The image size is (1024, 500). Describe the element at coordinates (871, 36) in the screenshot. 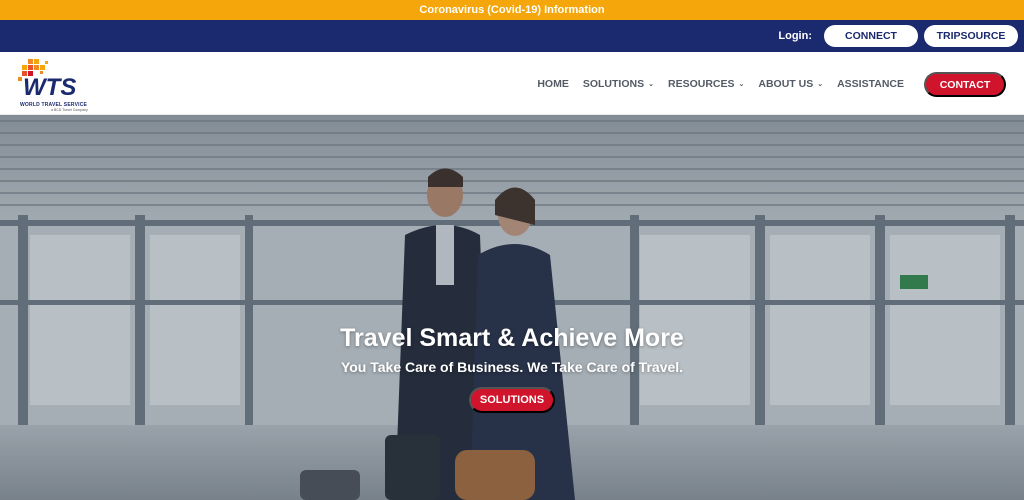

I see `connect-button: CONNECT` at that location.